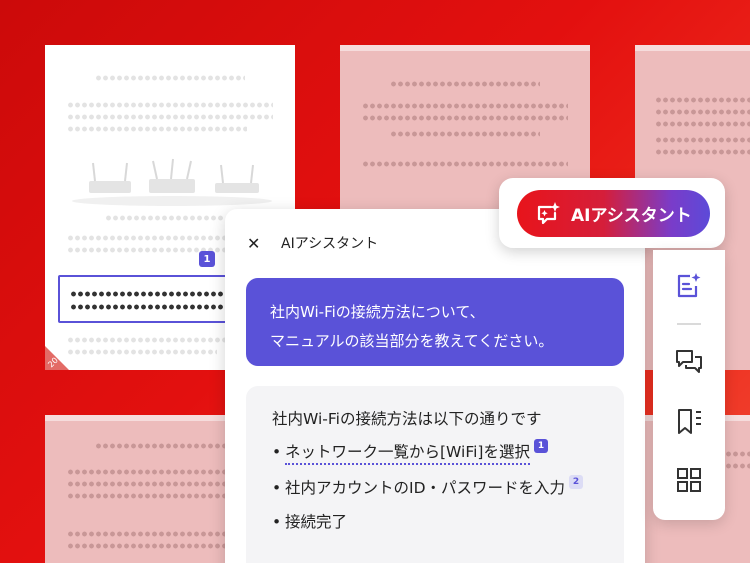 The image size is (750, 563). What do you see at coordinates (689, 422) in the screenshot?
I see `bookmark-list-icon` at bounding box center [689, 422].